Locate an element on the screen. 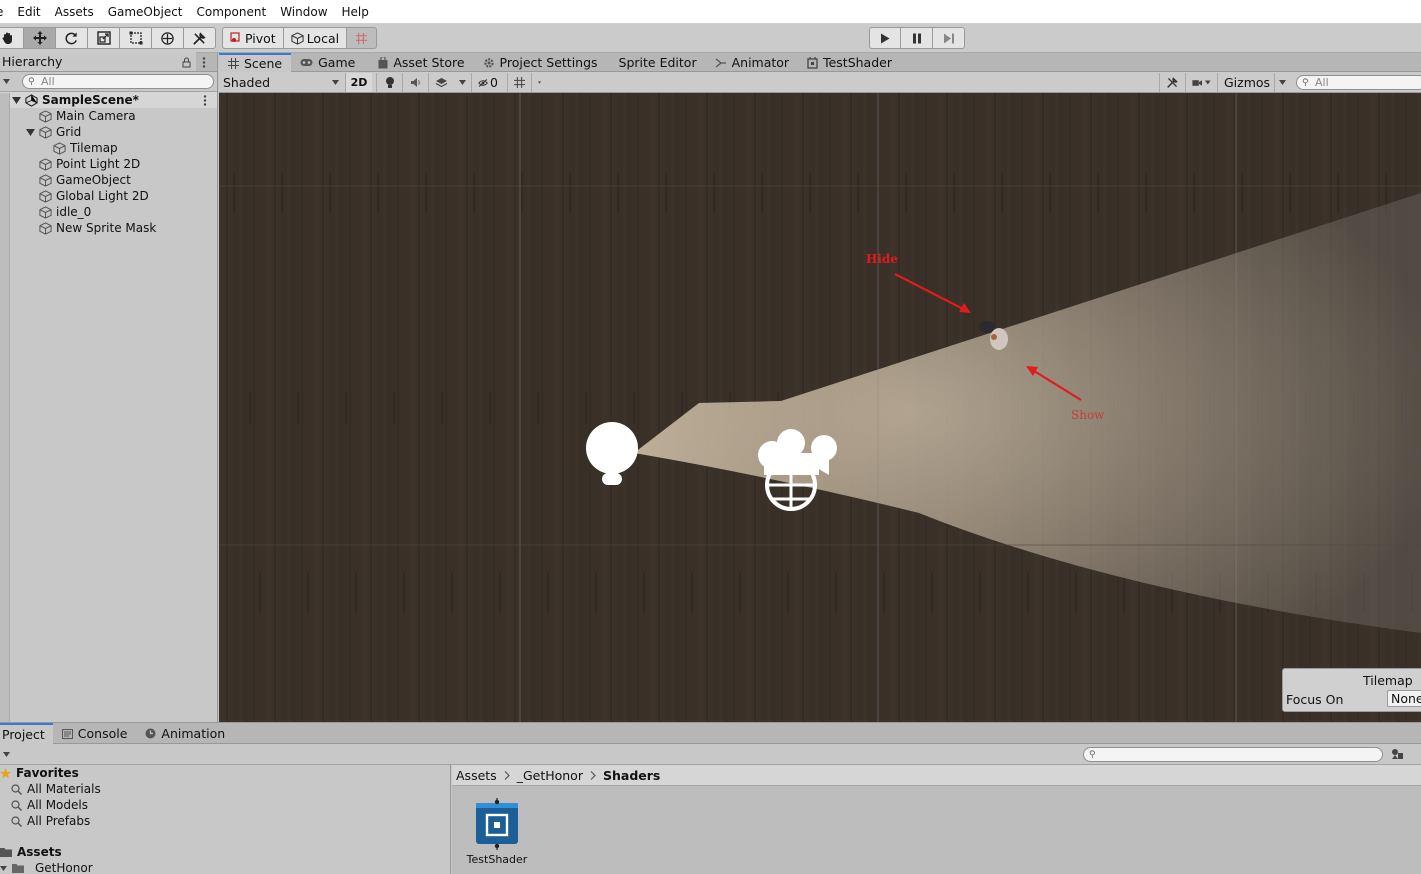 The width and height of the screenshot is (1421, 874). gameobject-cube-icon is located at coordinates (45, 132).